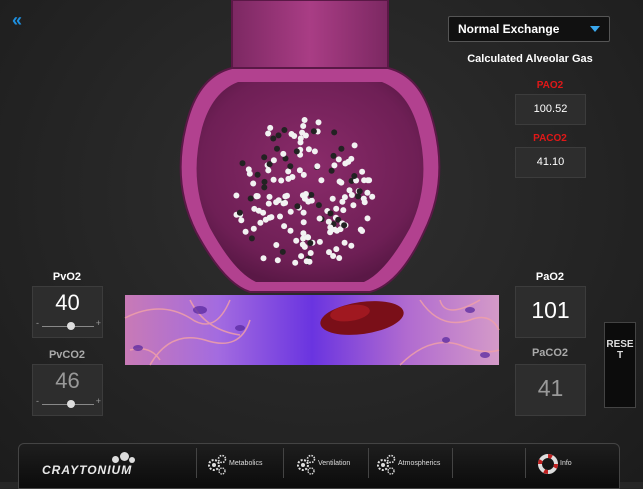  I want to click on pvco2-slider: - +, so click(68, 402).